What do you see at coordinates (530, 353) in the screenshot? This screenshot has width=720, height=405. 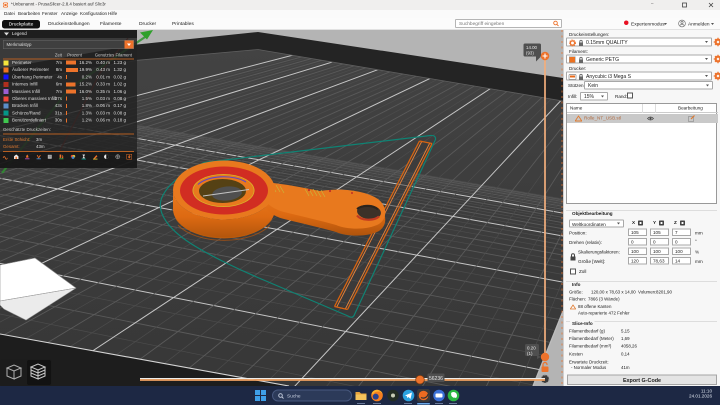 I see `svg-text: (1)` at bounding box center [530, 353].